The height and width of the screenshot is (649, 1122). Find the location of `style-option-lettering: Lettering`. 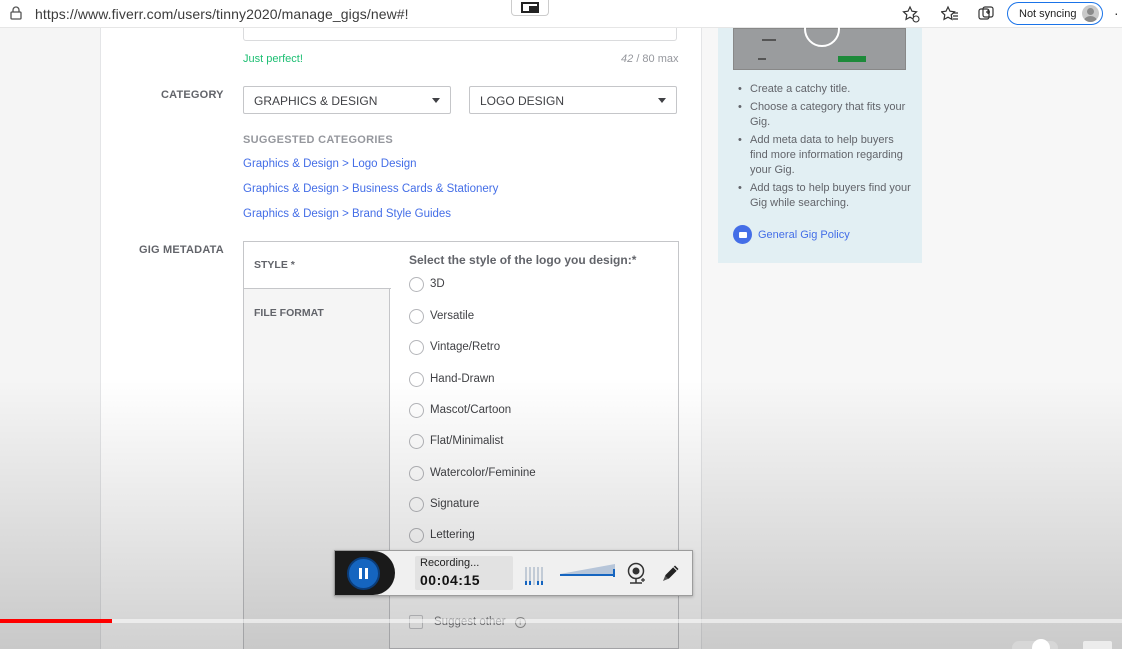

style-option-lettering: Lettering is located at coordinates (442, 535).